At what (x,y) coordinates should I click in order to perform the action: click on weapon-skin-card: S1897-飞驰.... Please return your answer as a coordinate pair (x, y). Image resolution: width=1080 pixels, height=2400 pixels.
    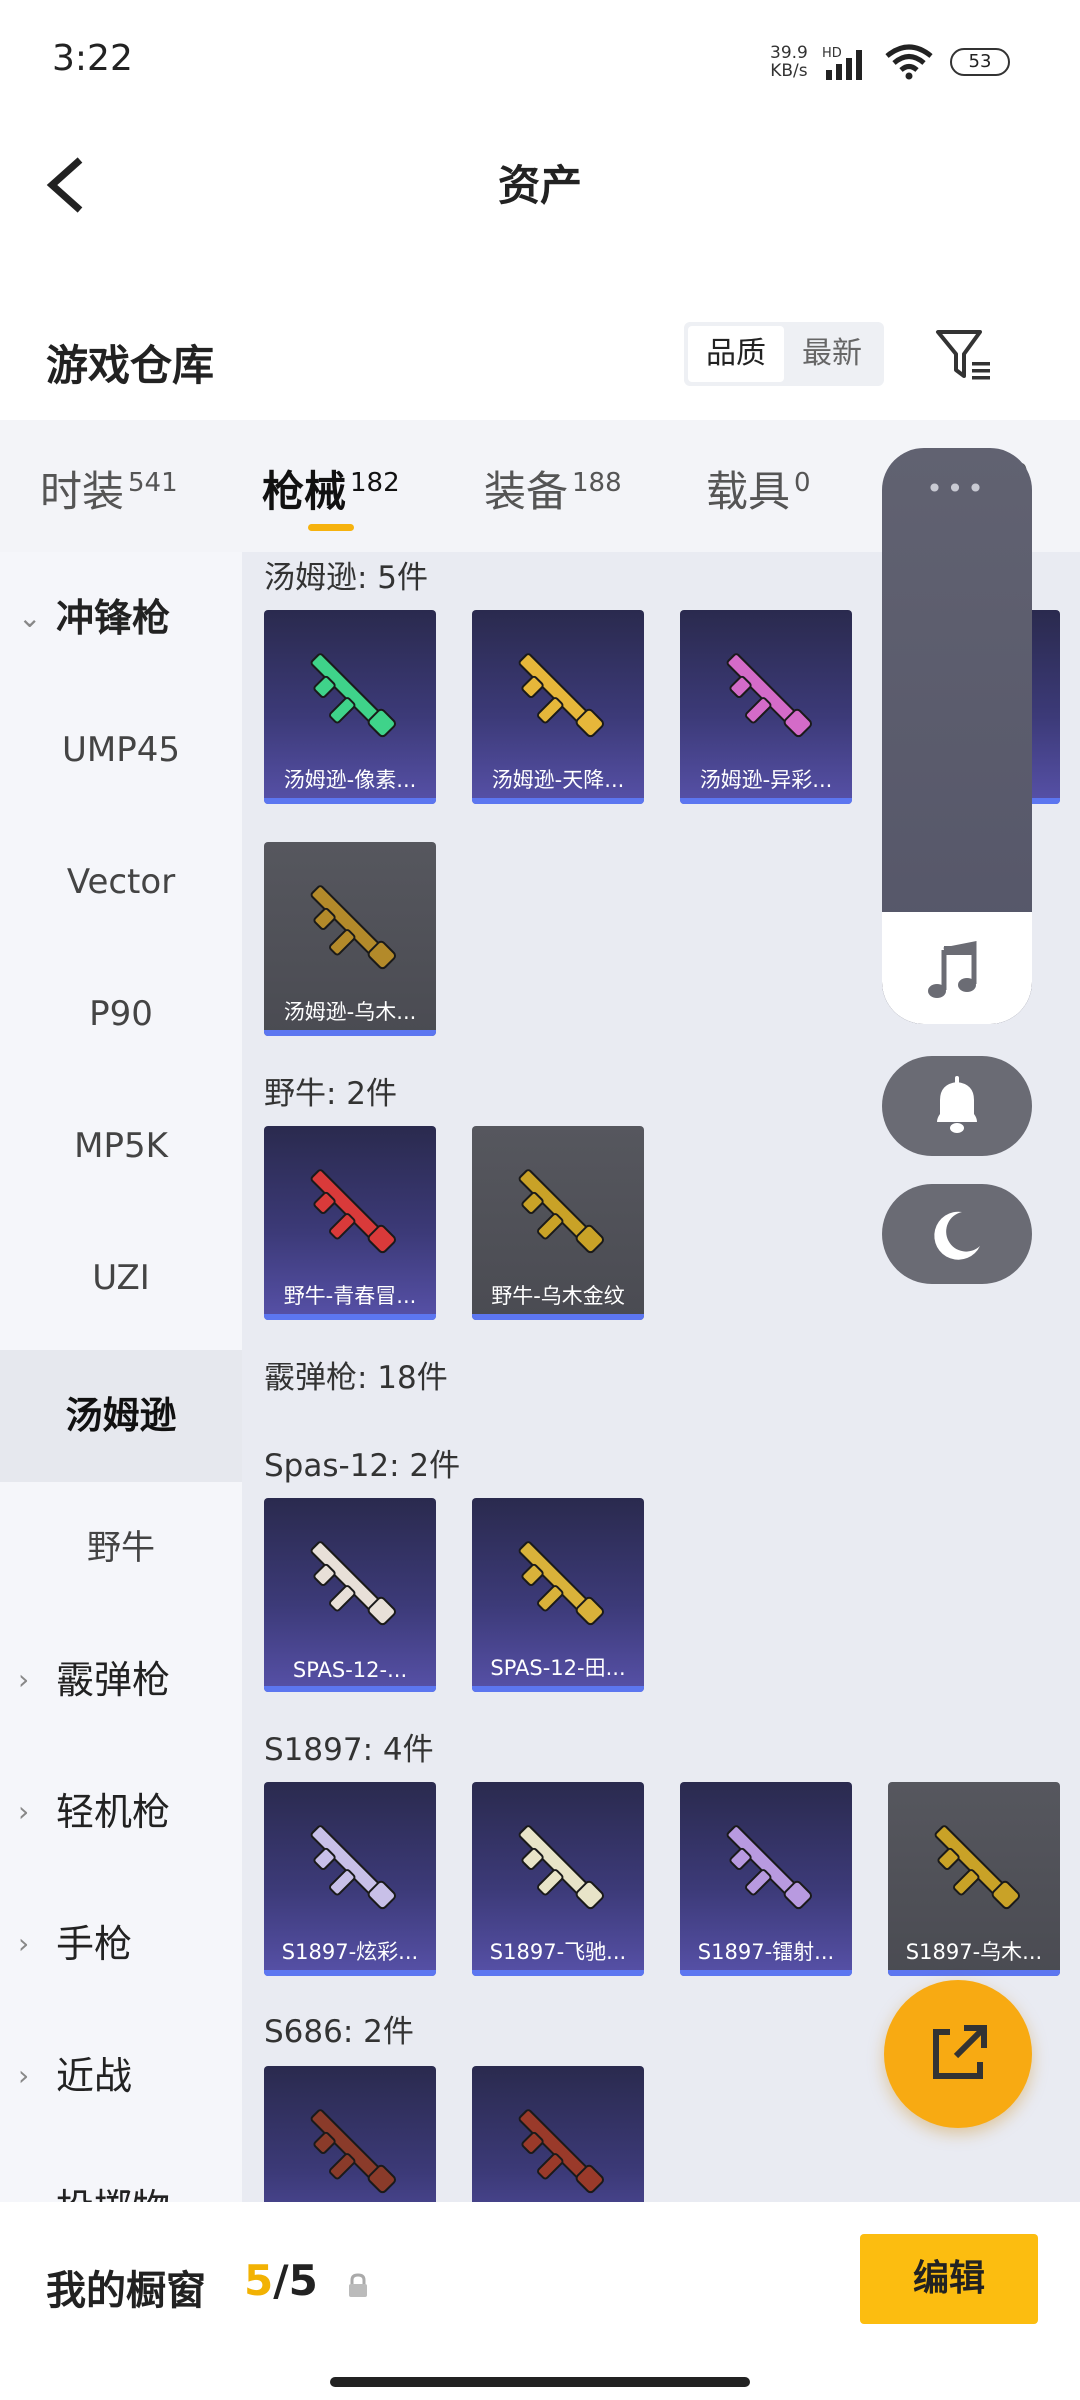
    Looking at the image, I should click on (558, 1879).